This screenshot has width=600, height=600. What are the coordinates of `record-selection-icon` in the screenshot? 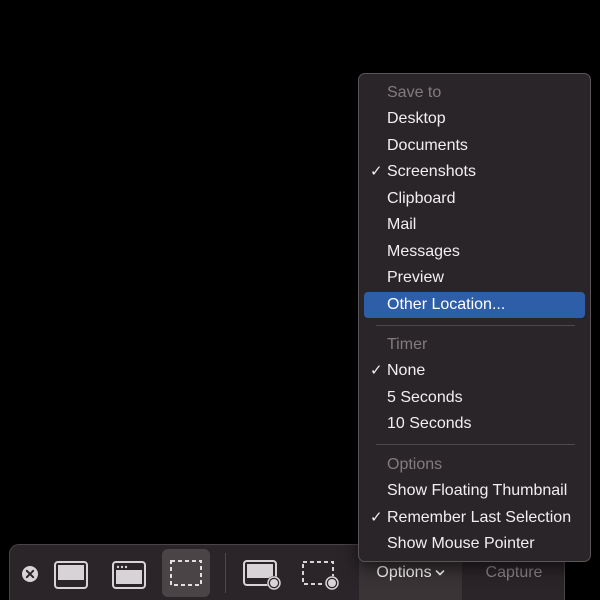 It's located at (321, 575).